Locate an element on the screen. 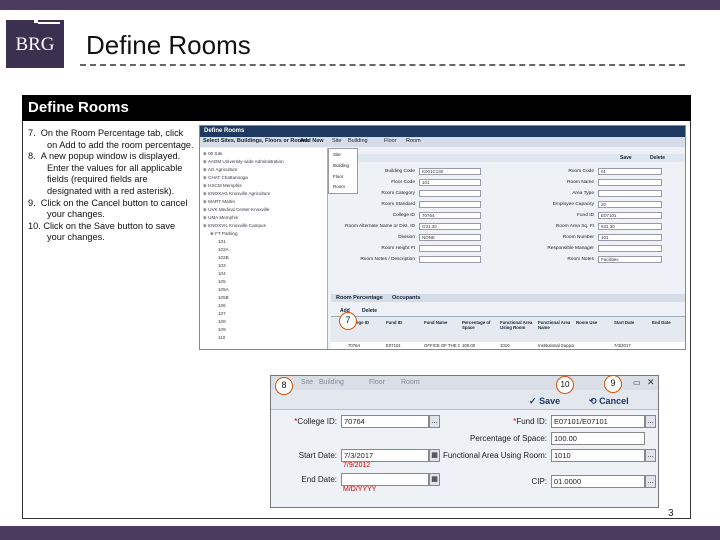 The image size is (720, 540). tab-strip is located at coordinates (508, 298).